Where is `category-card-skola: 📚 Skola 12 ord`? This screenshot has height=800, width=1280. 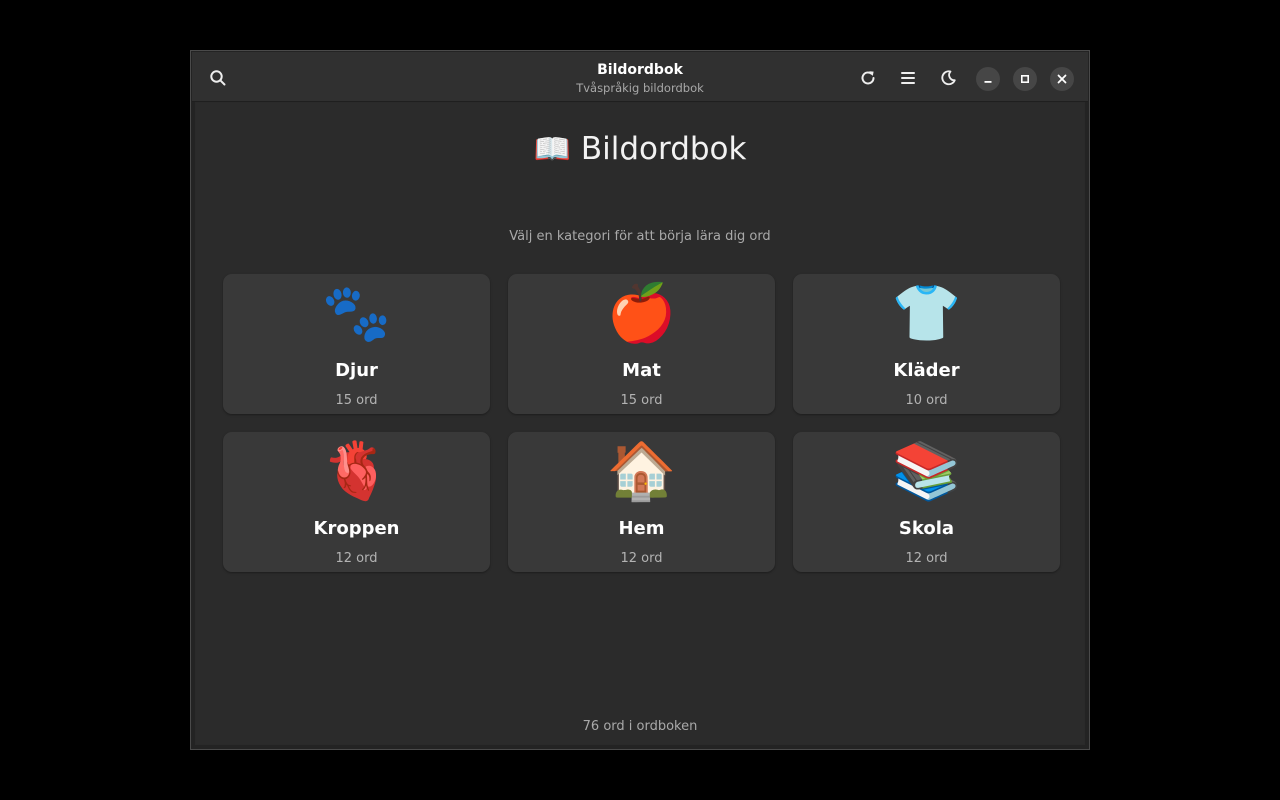 category-card-skola: 📚 Skola 12 ord is located at coordinates (926, 502).